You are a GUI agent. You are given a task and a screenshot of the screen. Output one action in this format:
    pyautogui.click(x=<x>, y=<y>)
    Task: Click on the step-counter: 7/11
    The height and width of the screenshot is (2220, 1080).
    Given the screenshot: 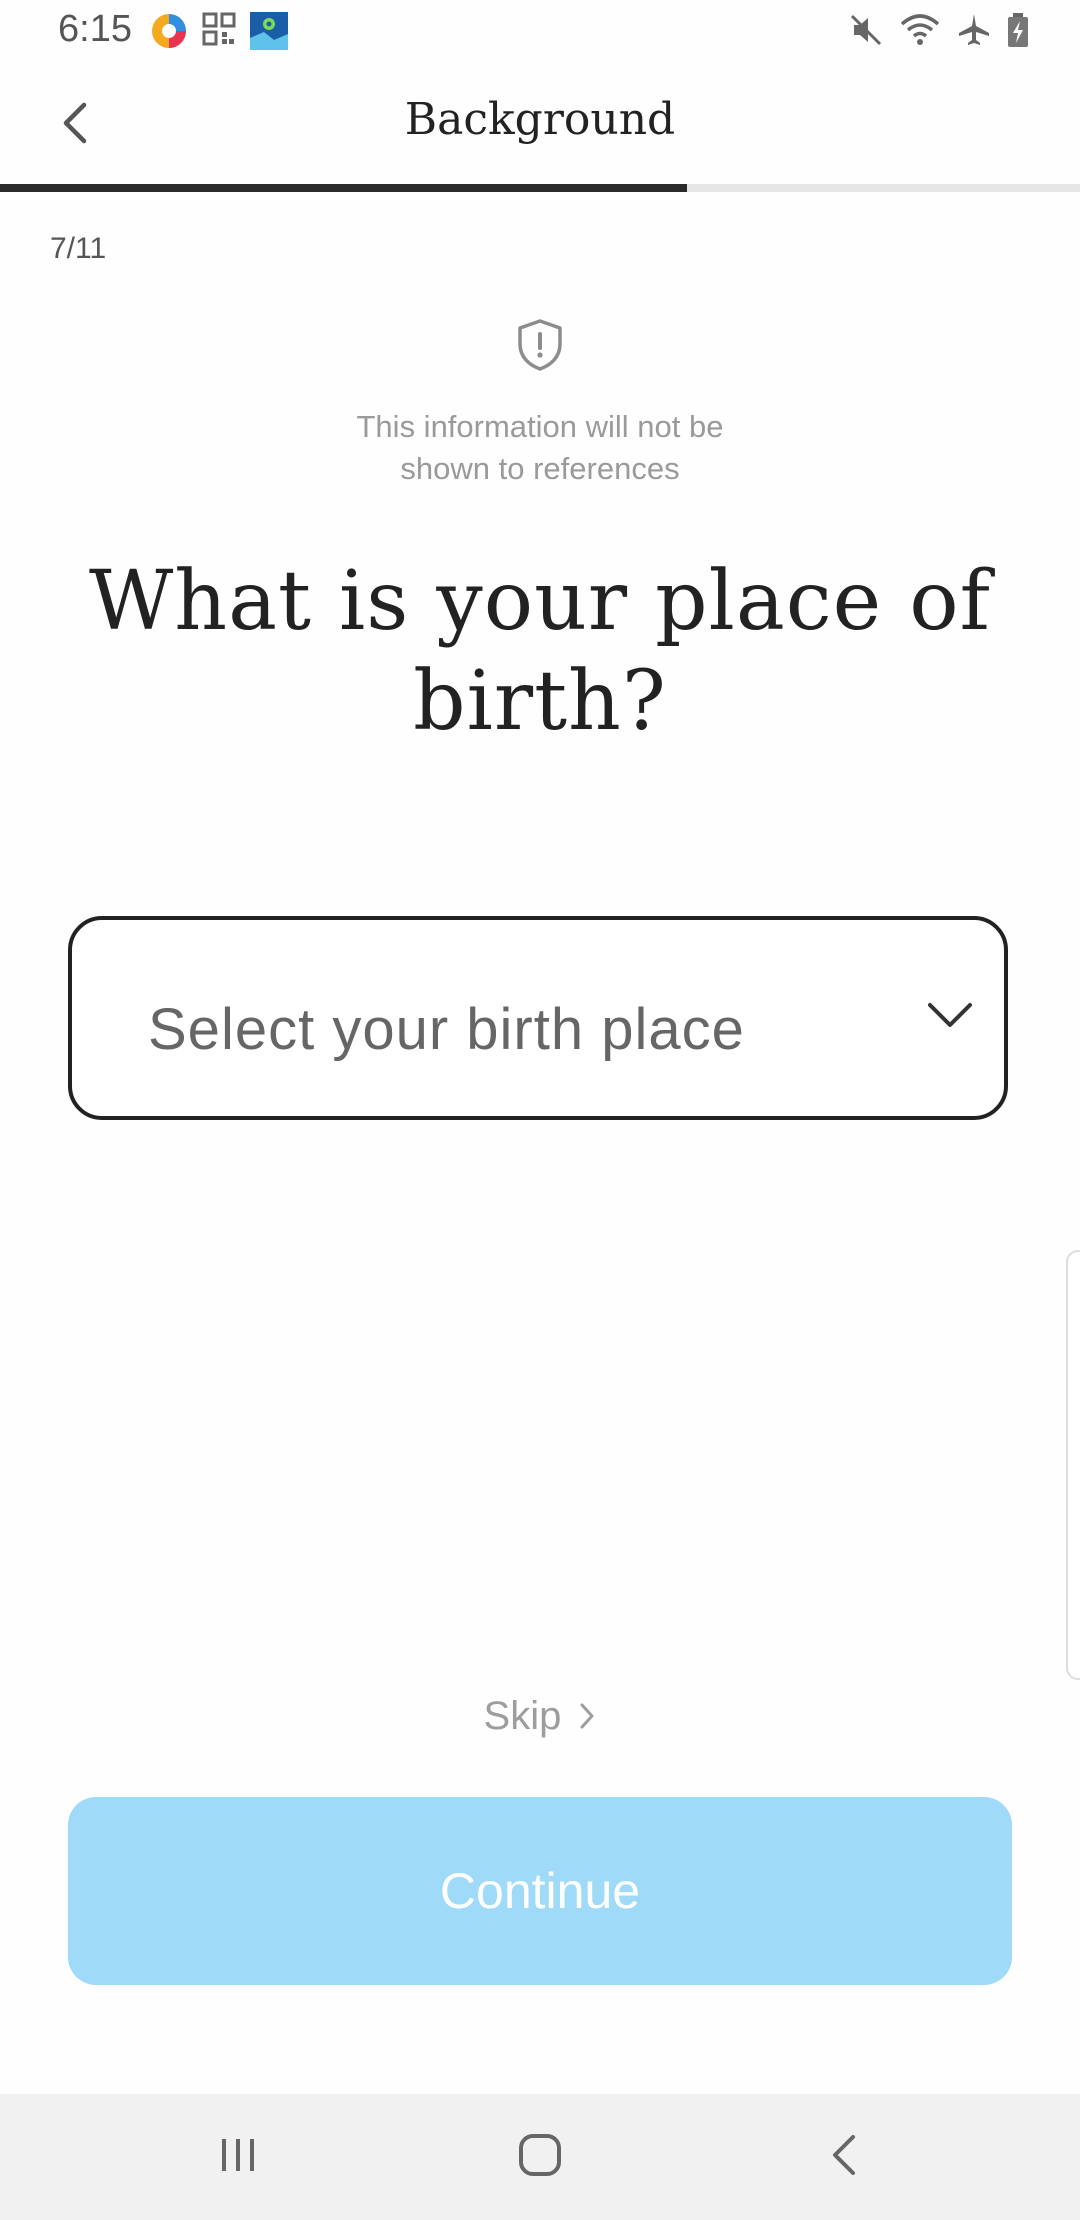 What is the action you would take?
    pyautogui.click(x=78, y=248)
    